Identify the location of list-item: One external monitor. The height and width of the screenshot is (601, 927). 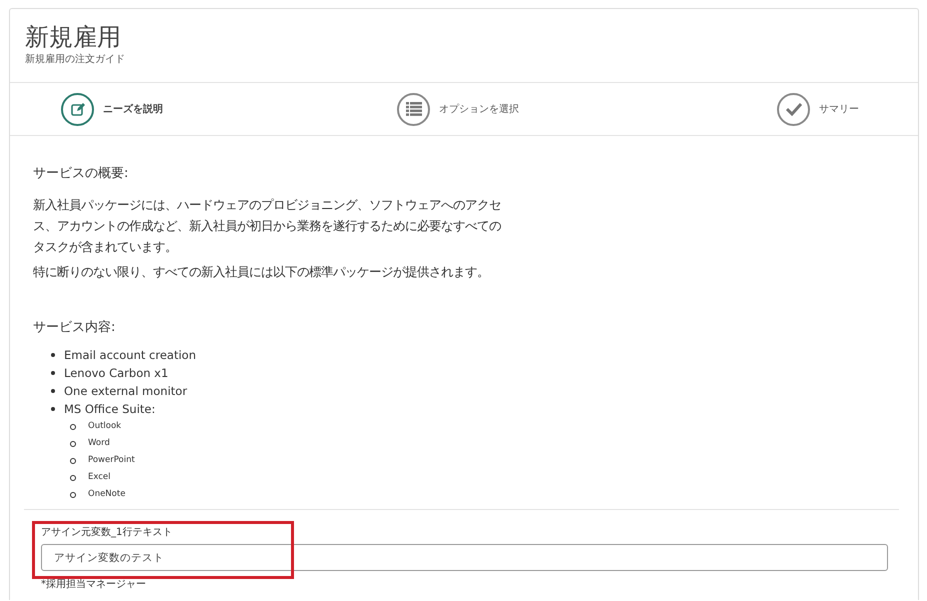
(126, 391).